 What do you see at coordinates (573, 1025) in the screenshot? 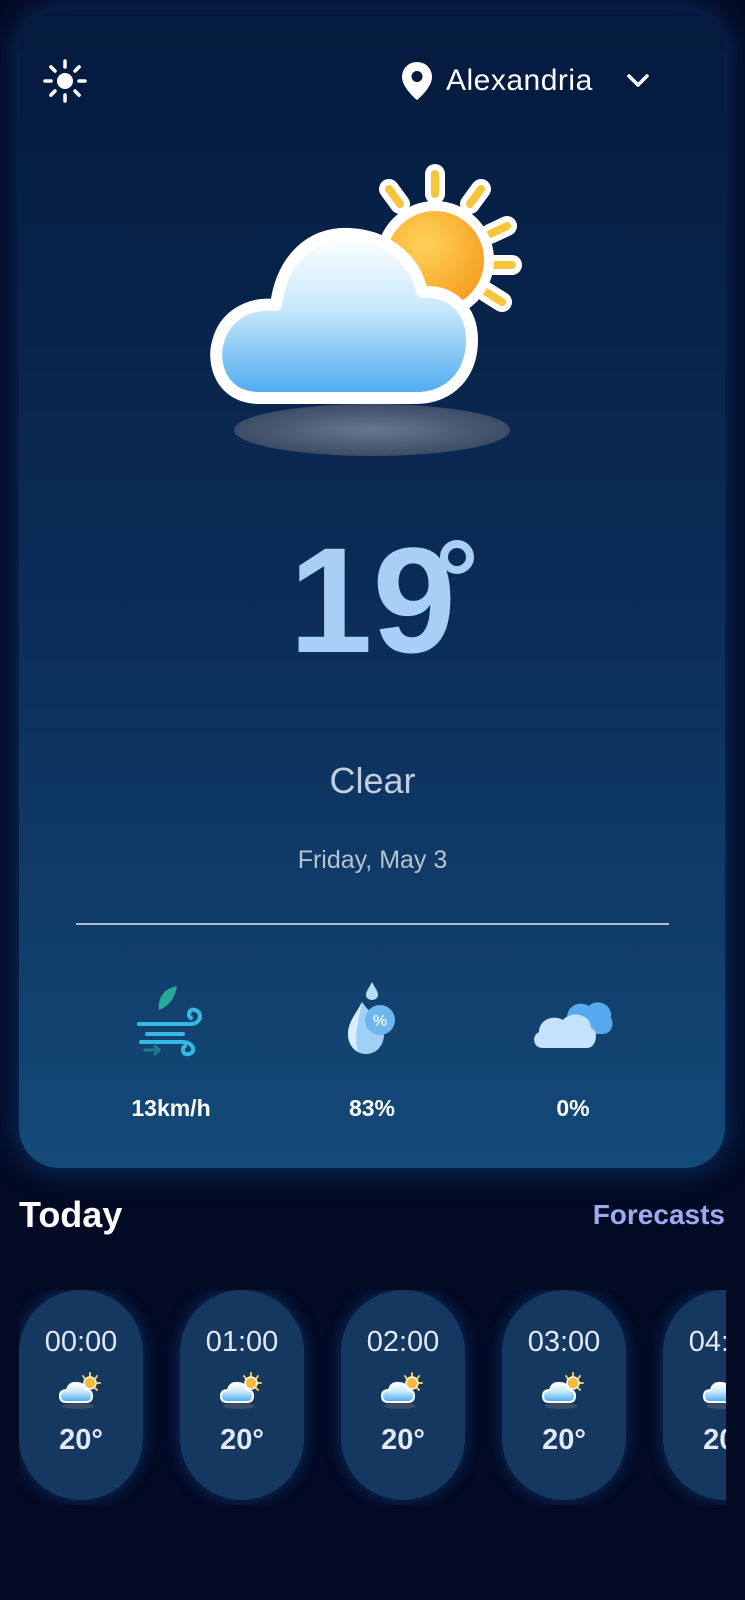
I see `cloud-icon` at bounding box center [573, 1025].